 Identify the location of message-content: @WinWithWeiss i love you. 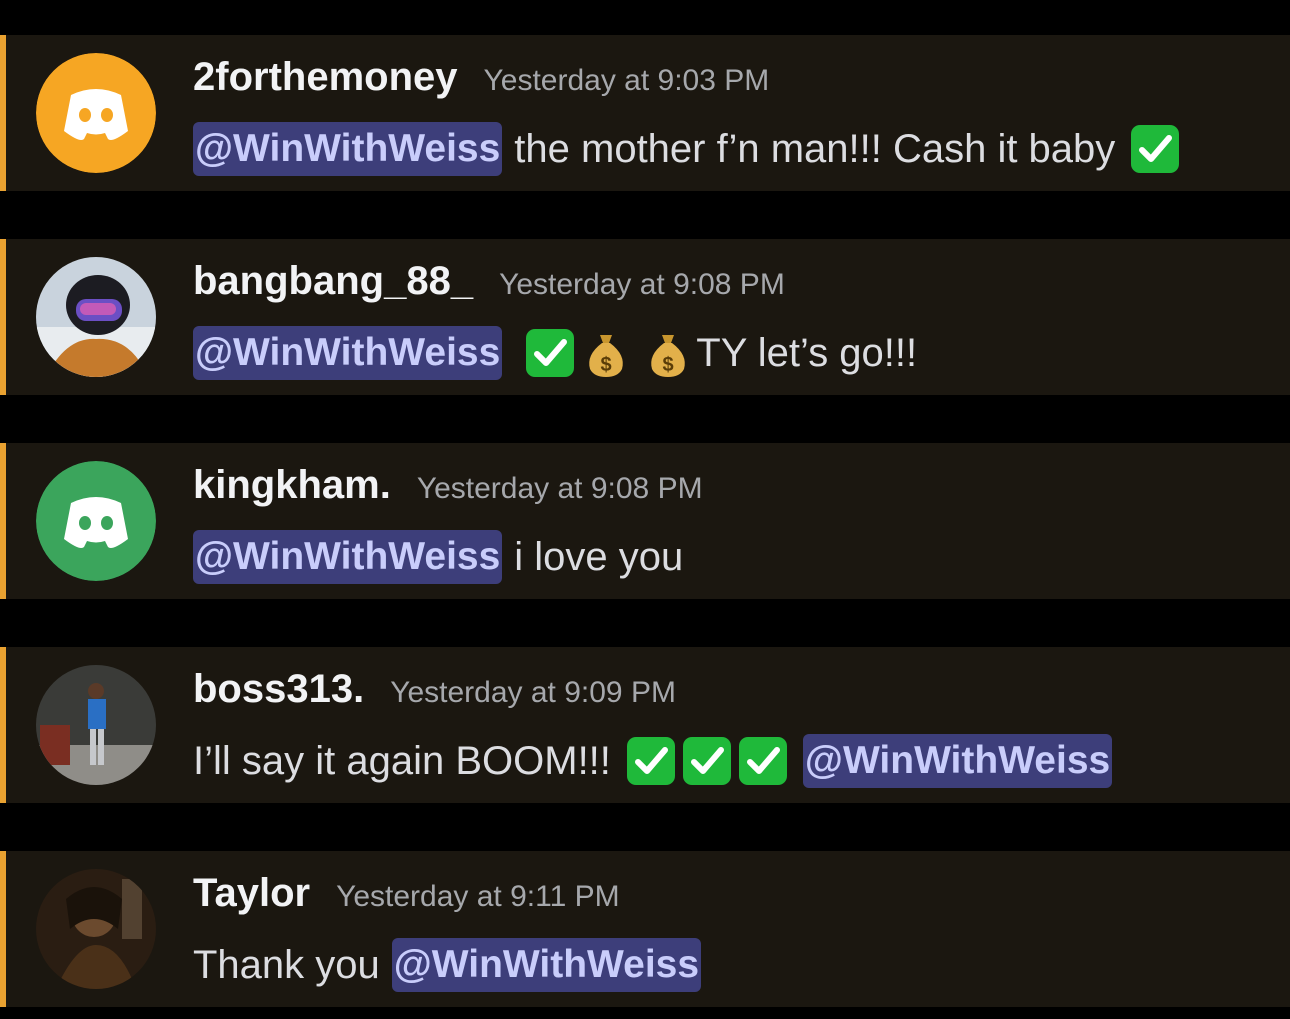
(438, 557).